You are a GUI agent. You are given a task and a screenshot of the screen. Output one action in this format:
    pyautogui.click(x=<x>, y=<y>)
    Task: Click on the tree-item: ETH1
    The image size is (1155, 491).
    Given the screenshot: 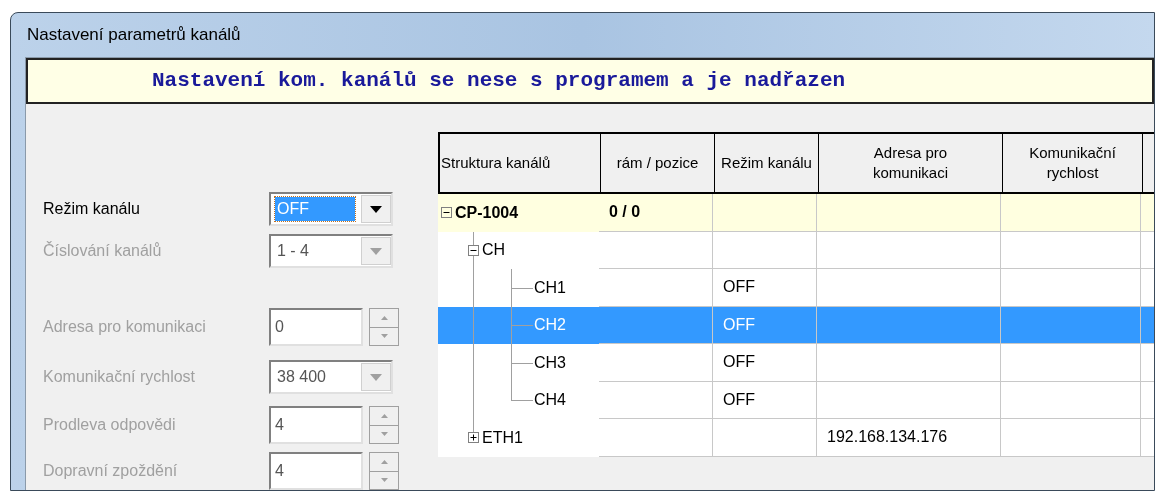 What is the action you would take?
    pyautogui.click(x=502, y=437)
    